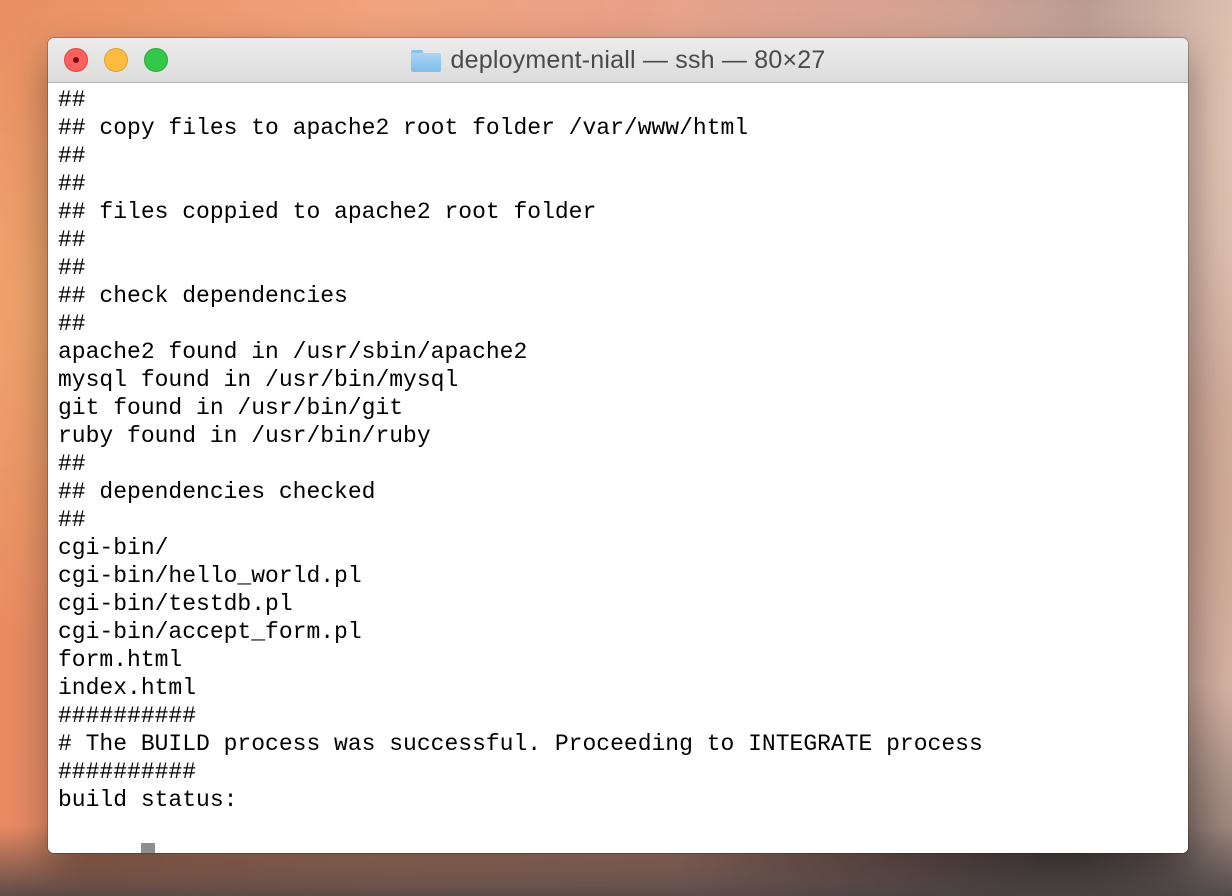 The image size is (1232, 896). I want to click on terminal-prompt-line, so click(623, 833).